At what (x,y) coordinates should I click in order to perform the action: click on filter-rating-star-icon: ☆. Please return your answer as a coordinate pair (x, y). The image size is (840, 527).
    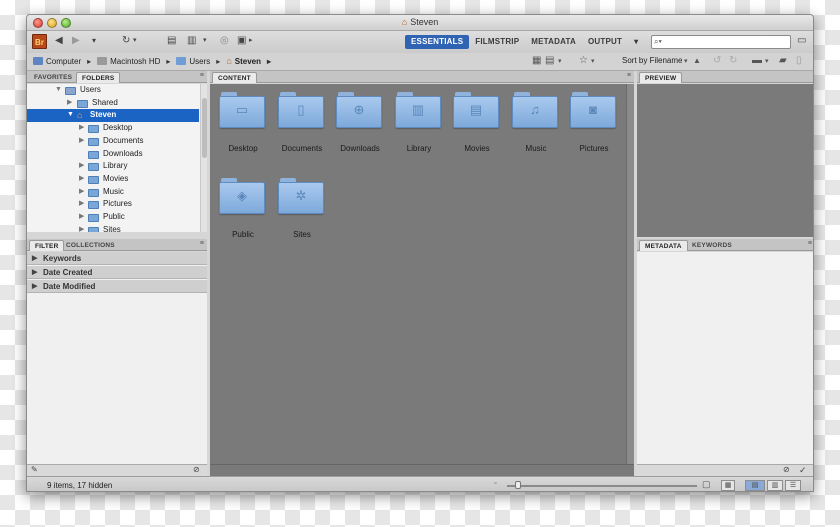
    Looking at the image, I should click on (583, 60).